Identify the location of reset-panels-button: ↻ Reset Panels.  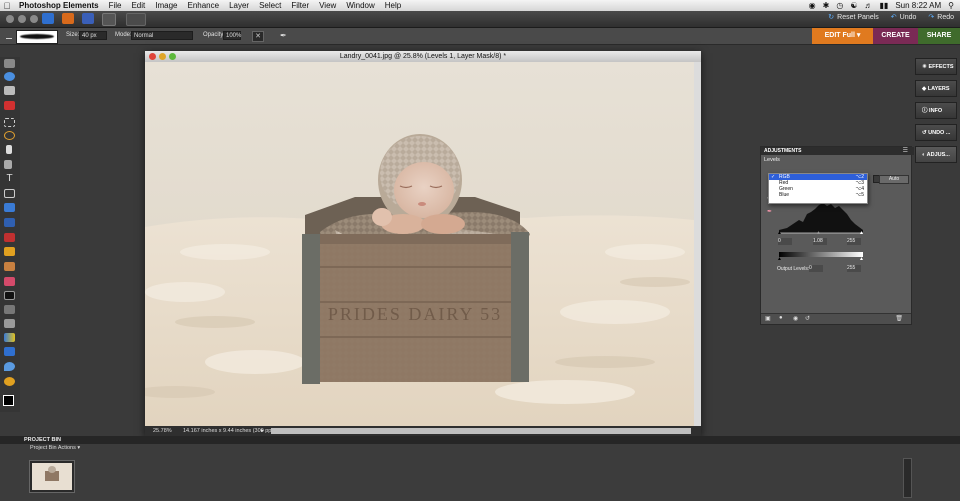
(853, 17).